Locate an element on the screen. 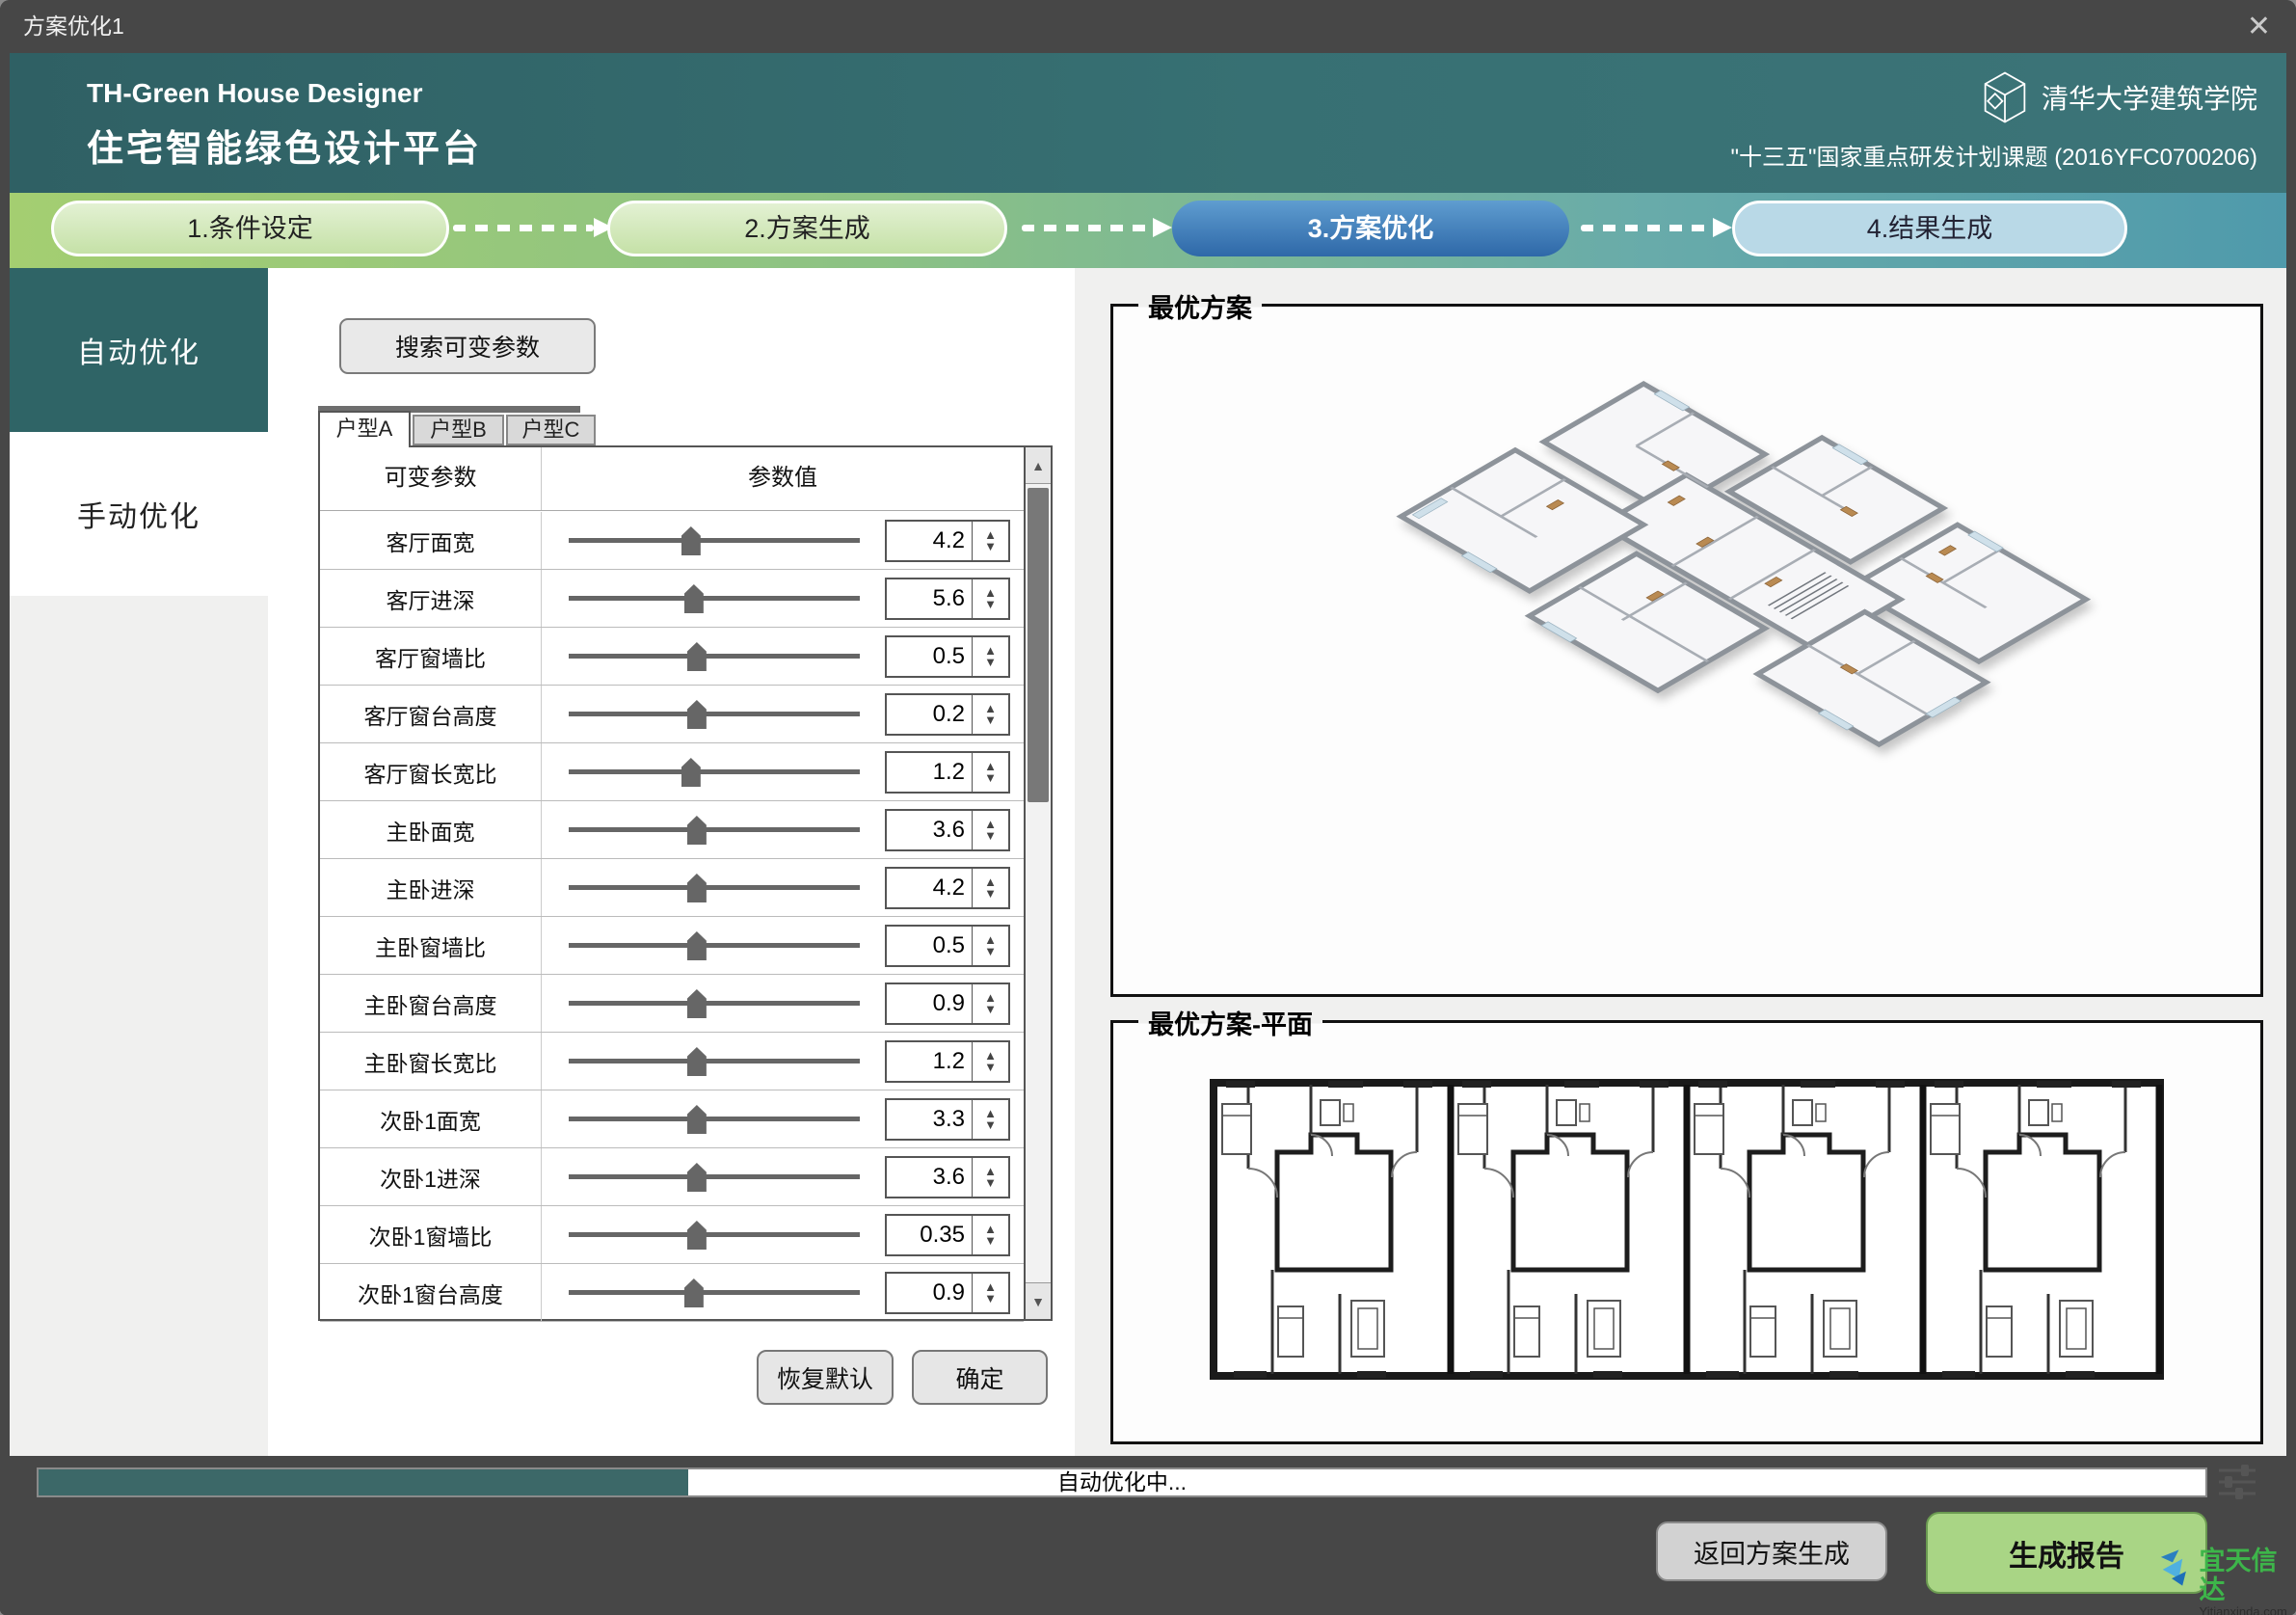 The image size is (2296, 1615). search-variable-params-button: 搜索可变参数 is located at coordinates (467, 346).